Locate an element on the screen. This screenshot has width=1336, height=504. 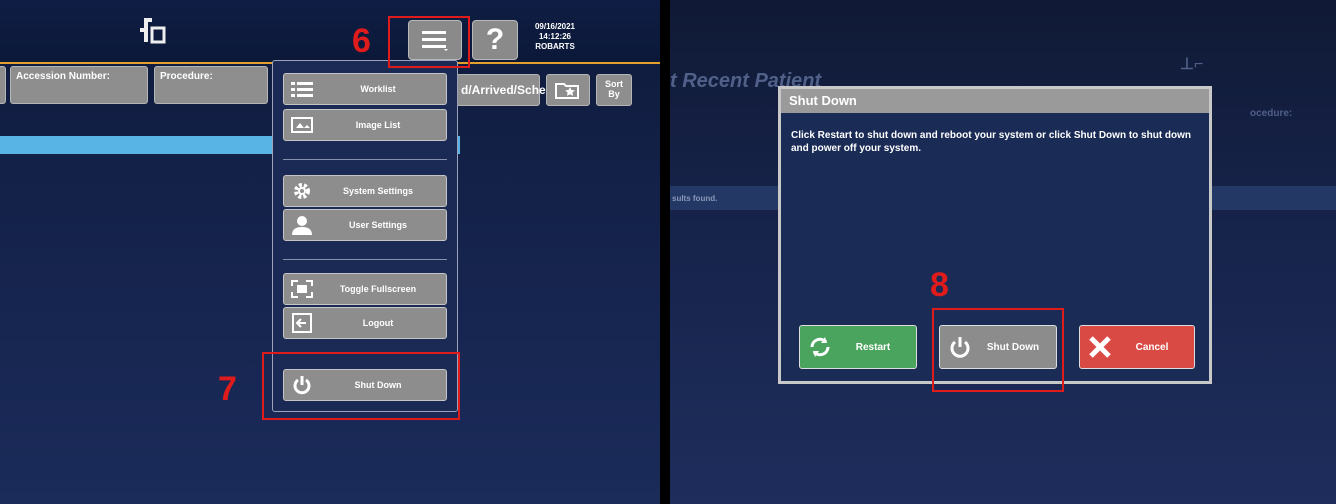
background-logo-icon: ⊥⌐ is located at coordinates (1192, 64).